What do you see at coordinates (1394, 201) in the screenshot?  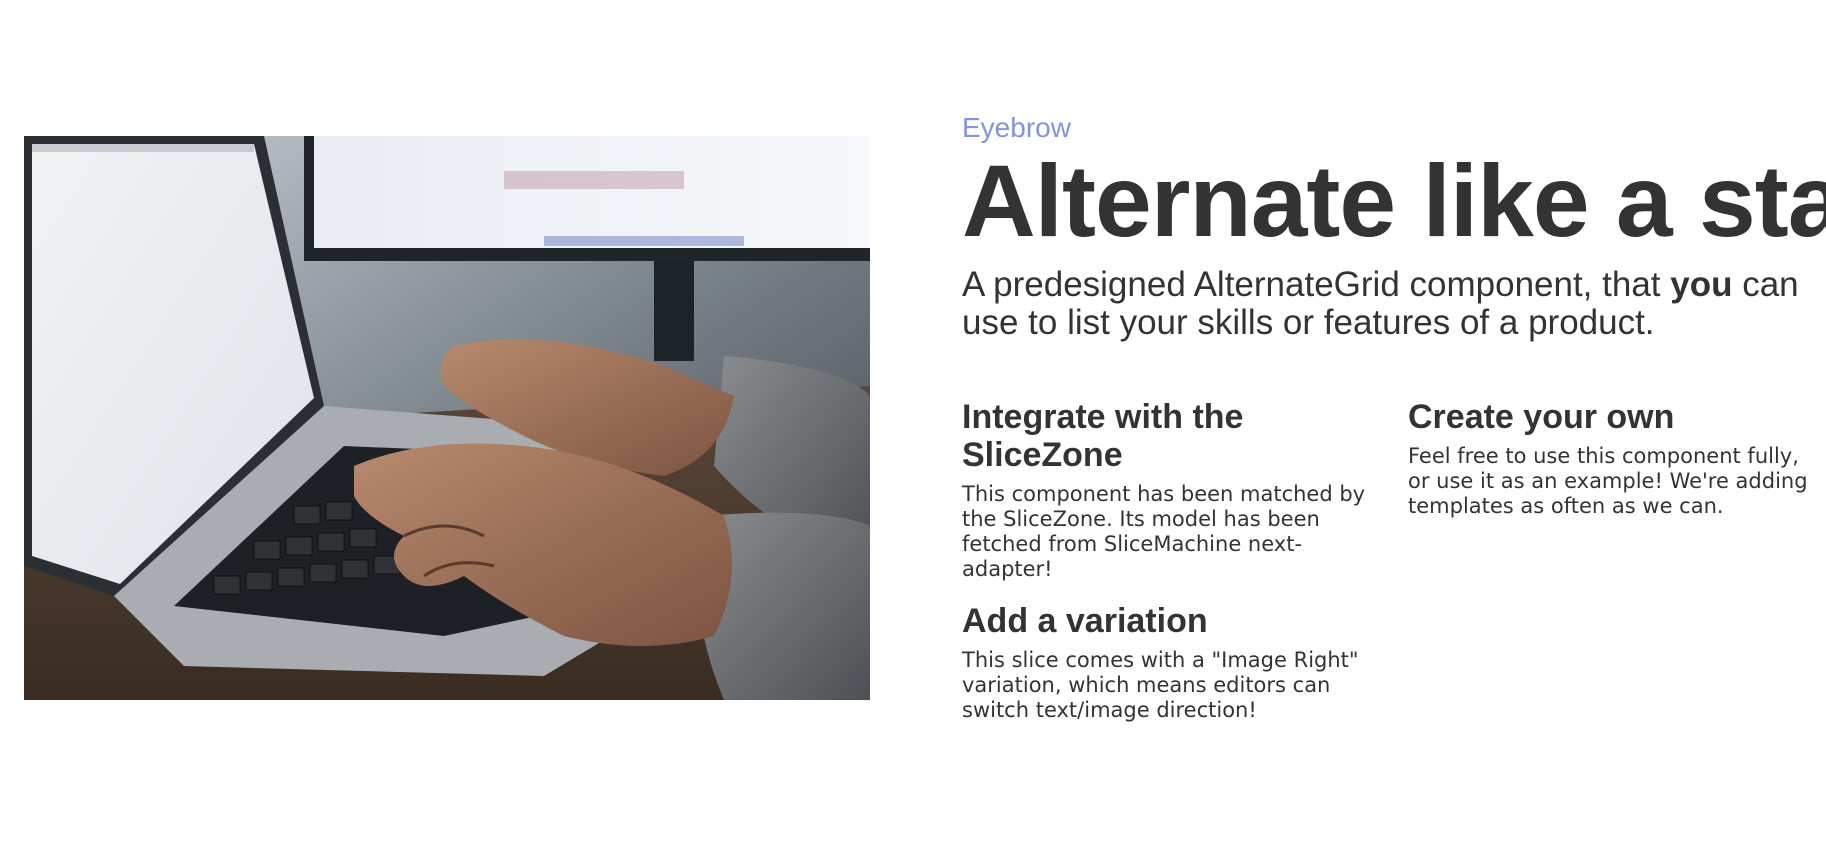 I see `section-title: Alternate like a star` at bounding box center [1394, 201].